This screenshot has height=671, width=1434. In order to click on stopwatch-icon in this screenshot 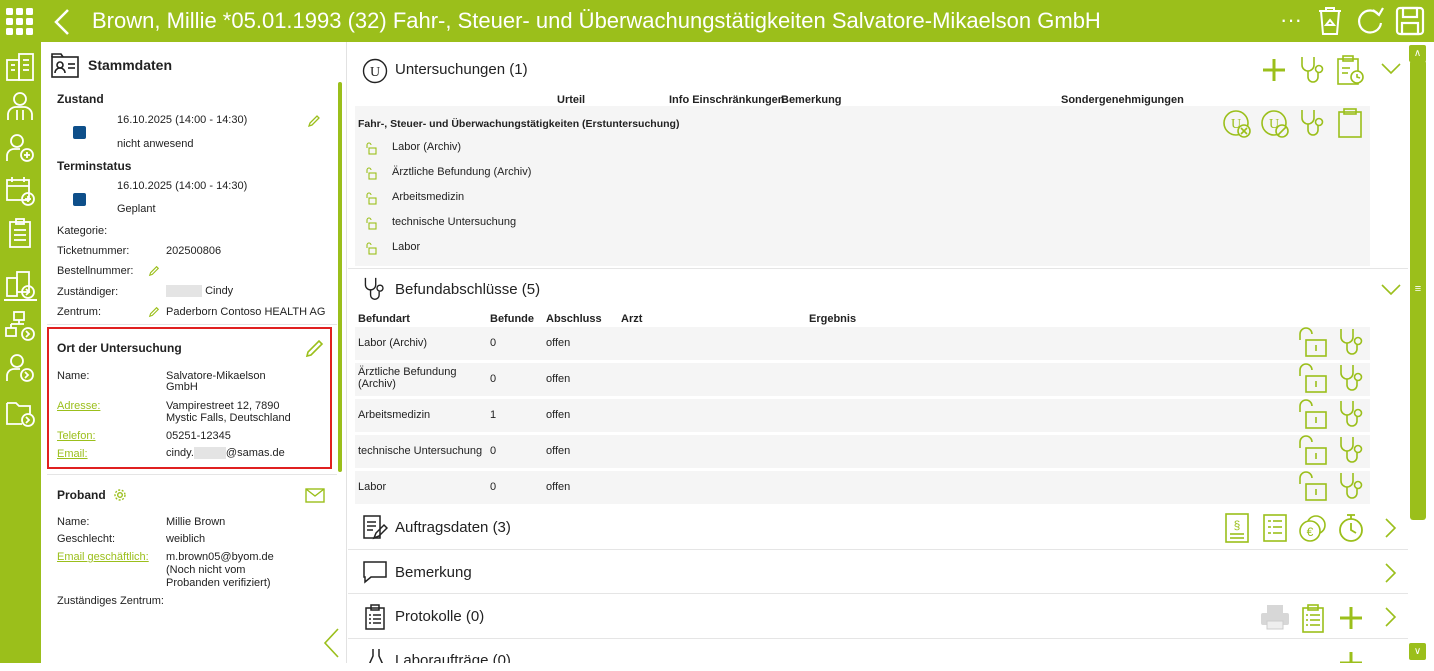, I will do `click(1351, 528)`.